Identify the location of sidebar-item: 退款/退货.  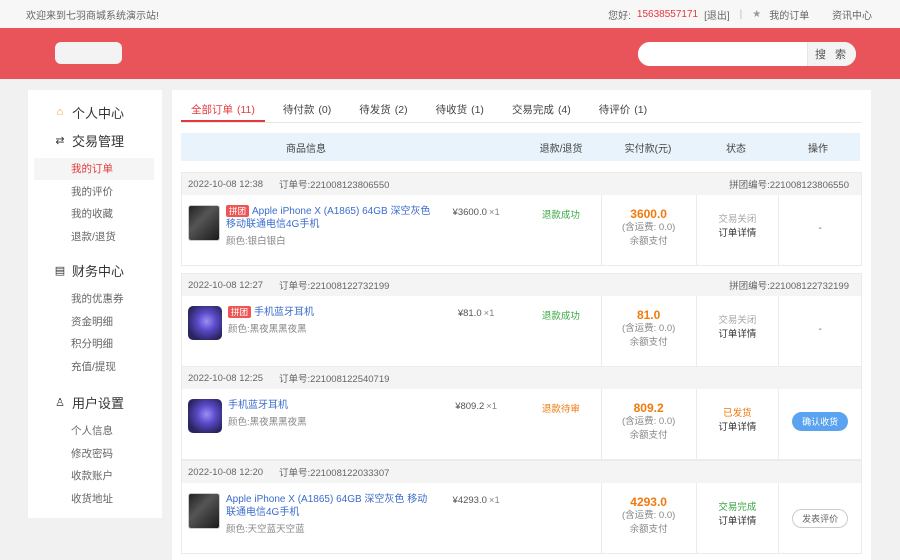
(94, 237).